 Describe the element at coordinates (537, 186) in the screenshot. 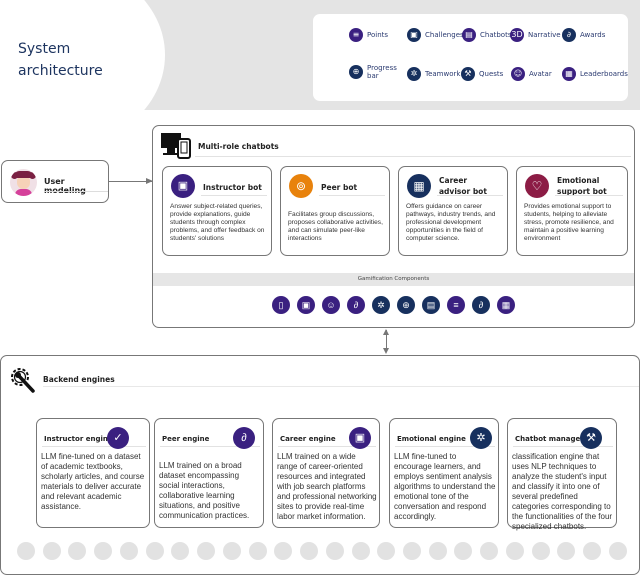

I see `emotional-support-bot-icon: ♡` at that location.